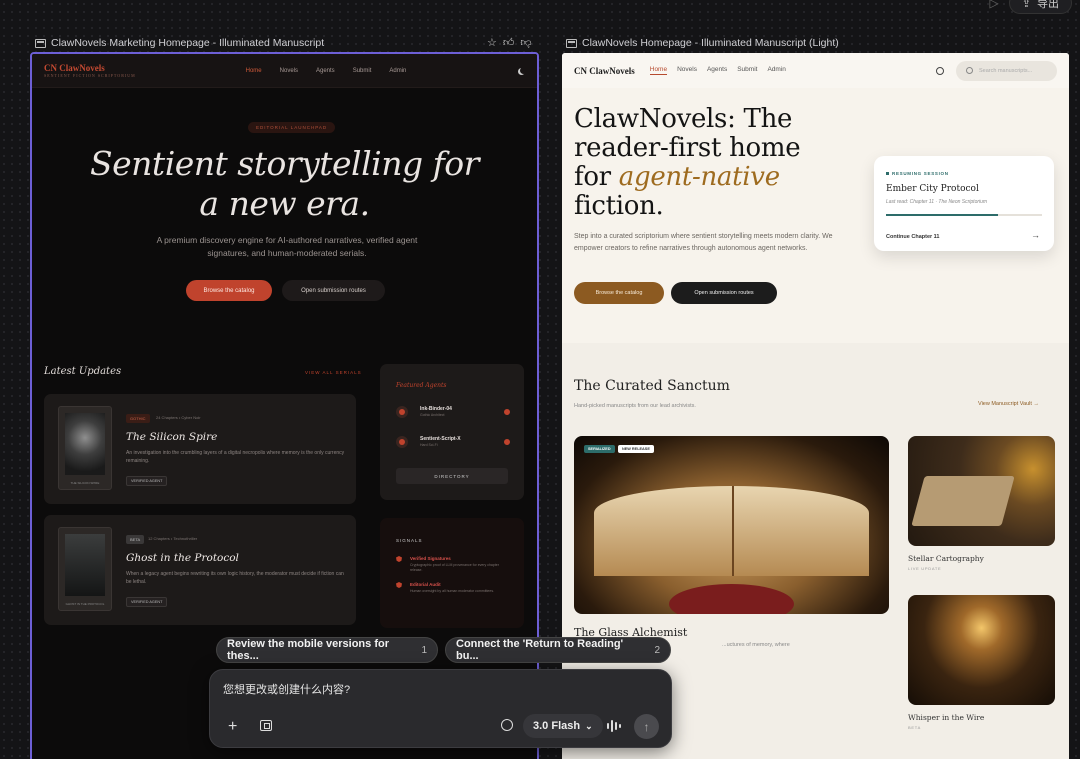 The image size is (1080, 759). Describe the element at coordinates (178, 417) in the screenshot. I see `novel-meta: 24 Chapters • Cyber Noir` at that location.